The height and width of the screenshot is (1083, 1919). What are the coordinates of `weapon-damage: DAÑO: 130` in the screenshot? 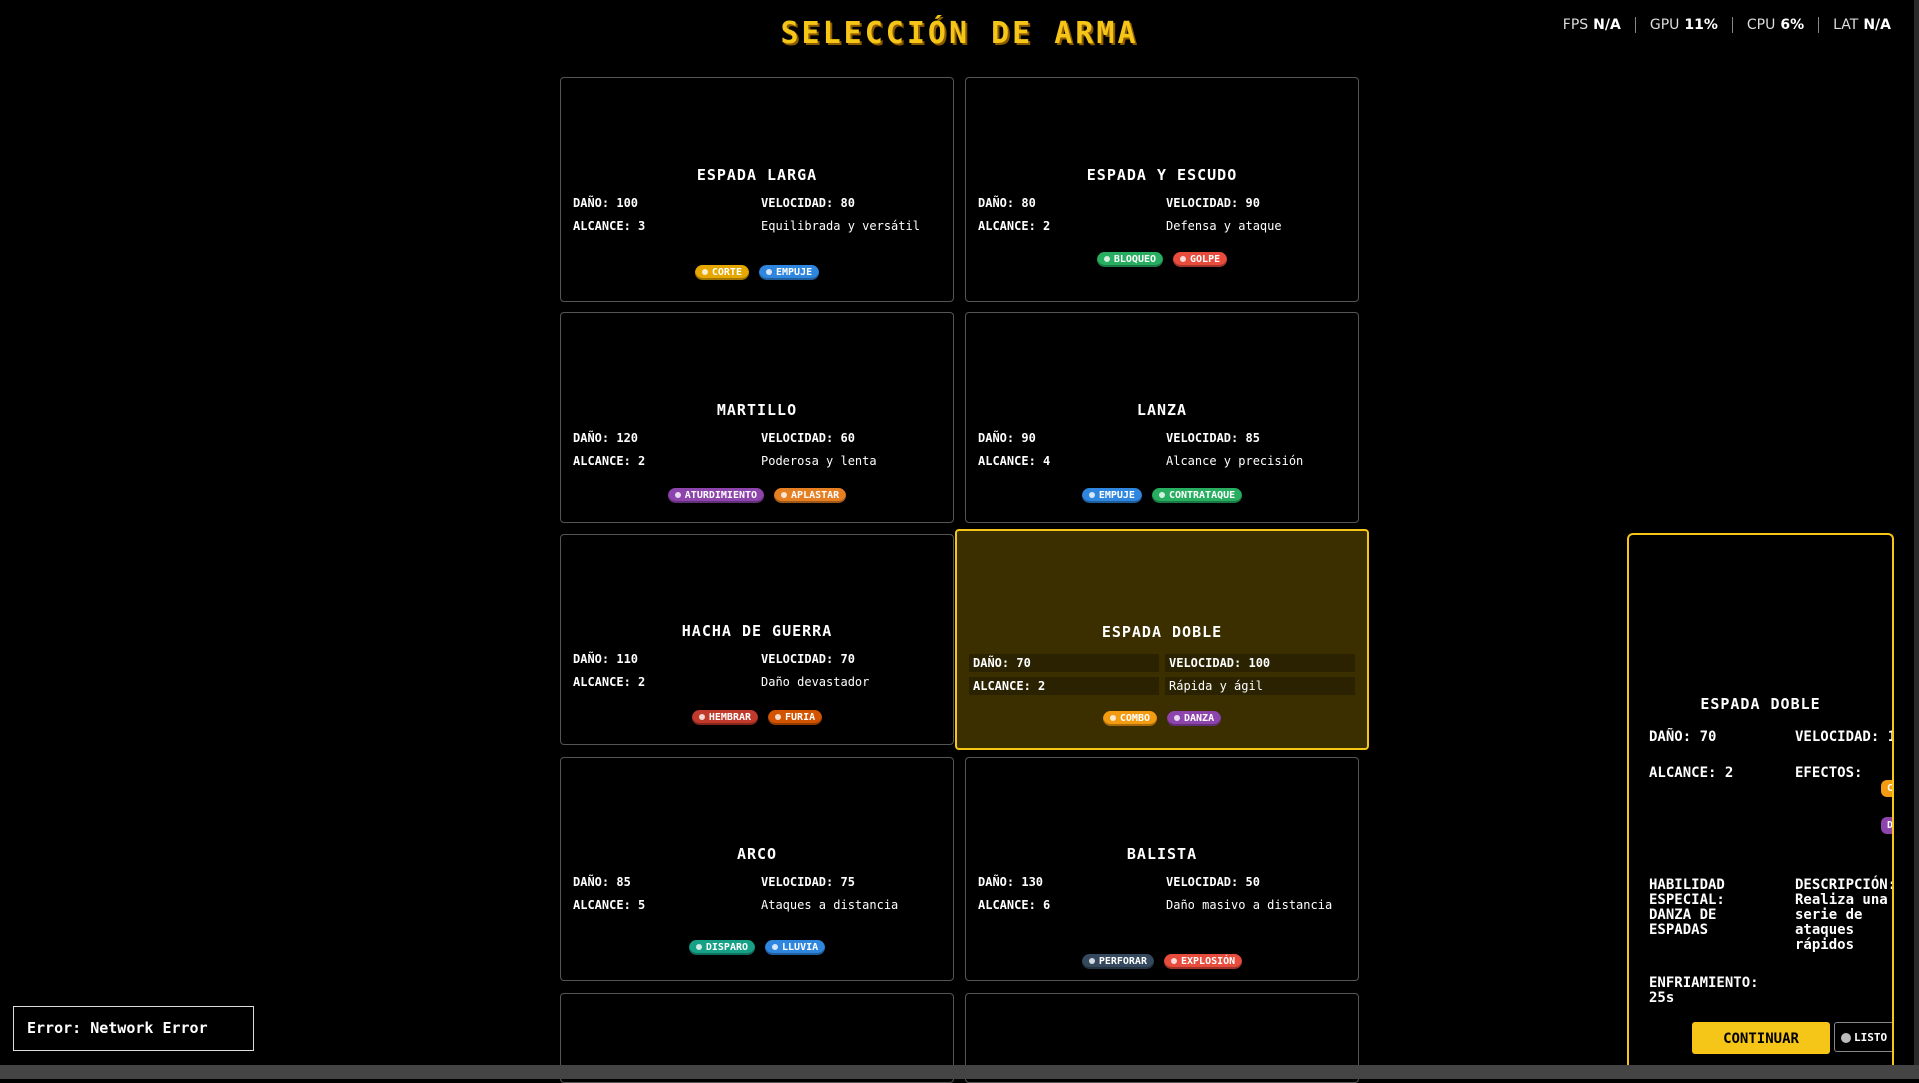 It's located at (1011, 882).